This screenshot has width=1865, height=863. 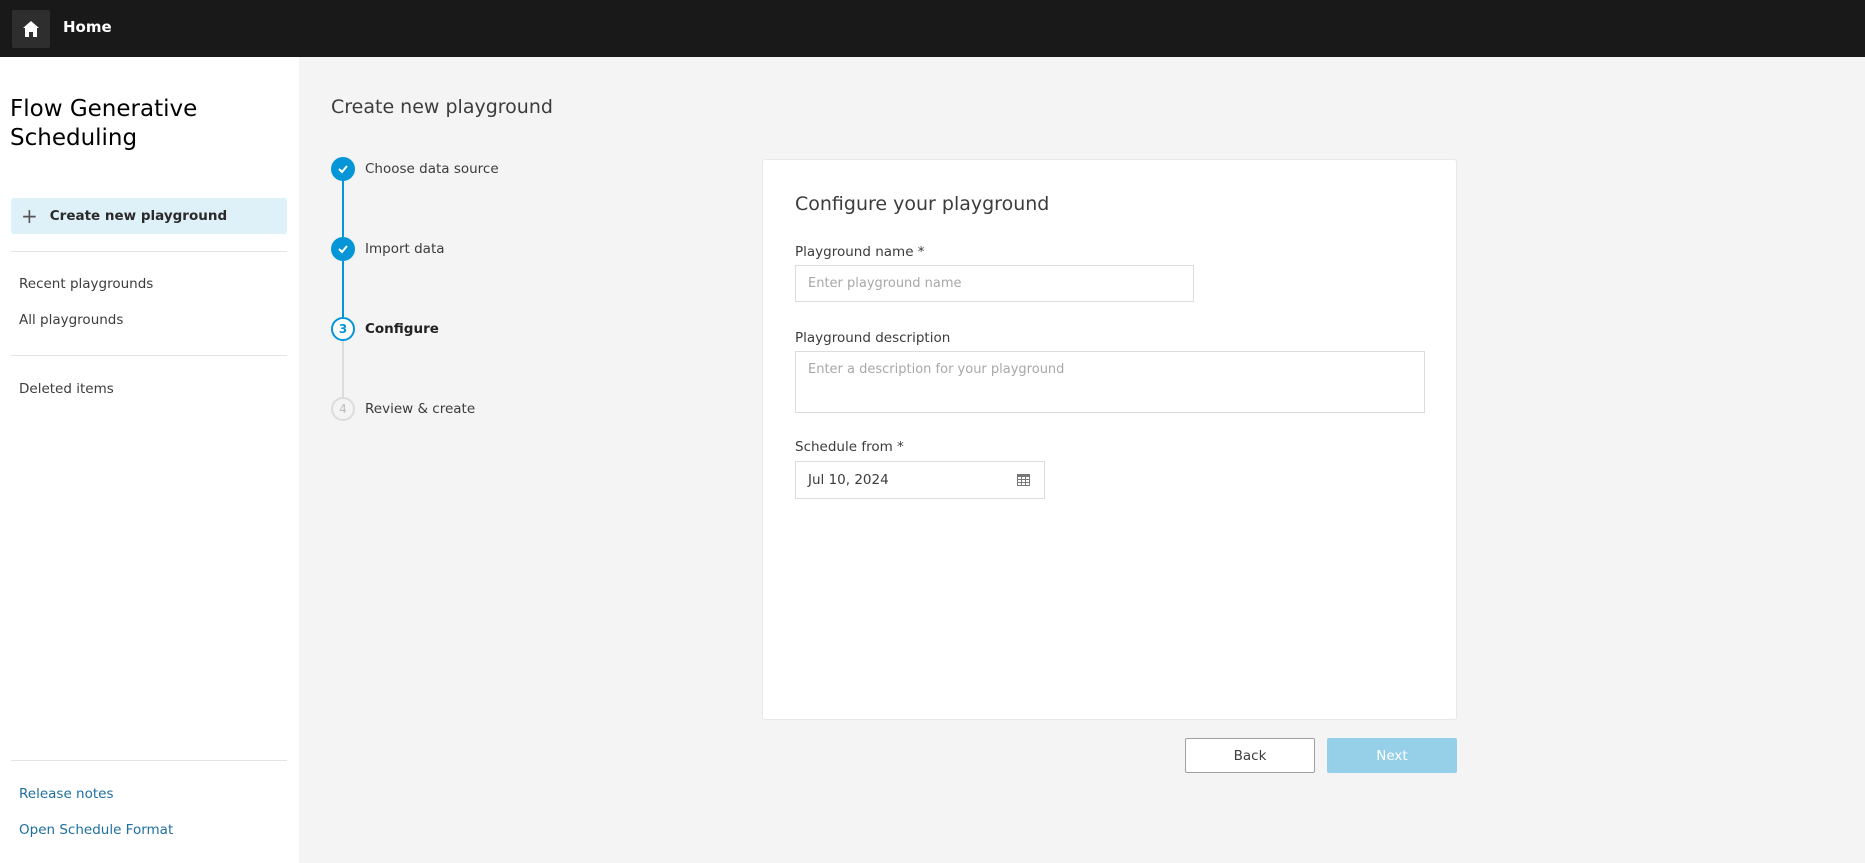 I want to click on step-import-data: Import data, so click(x=405, y=249).